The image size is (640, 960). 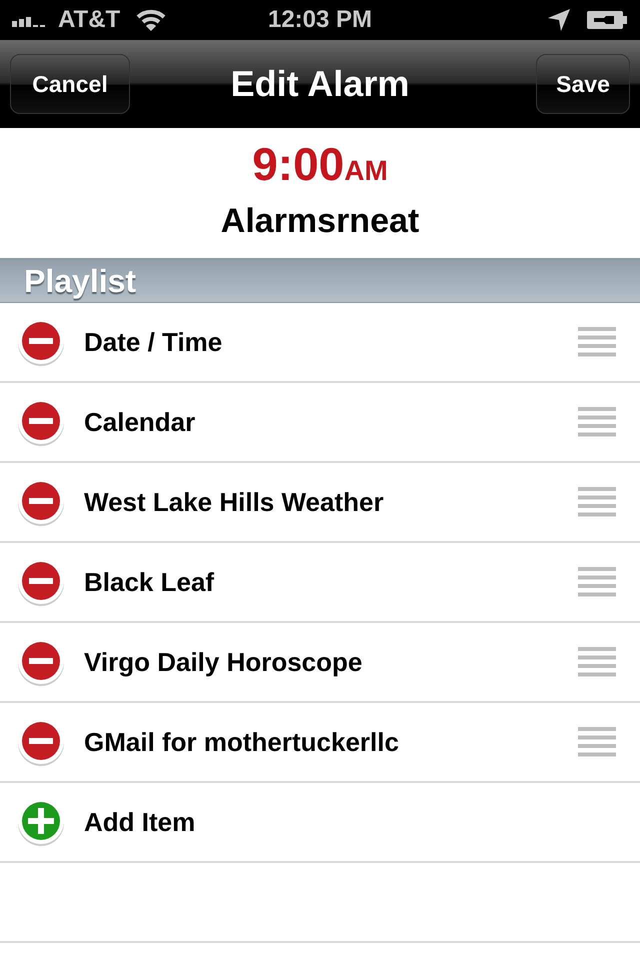 What do you see at coordinates (234, 502) in the screenshot?
I see `row-label: West Lake Hills Weather` at bounding box center [234, 502].